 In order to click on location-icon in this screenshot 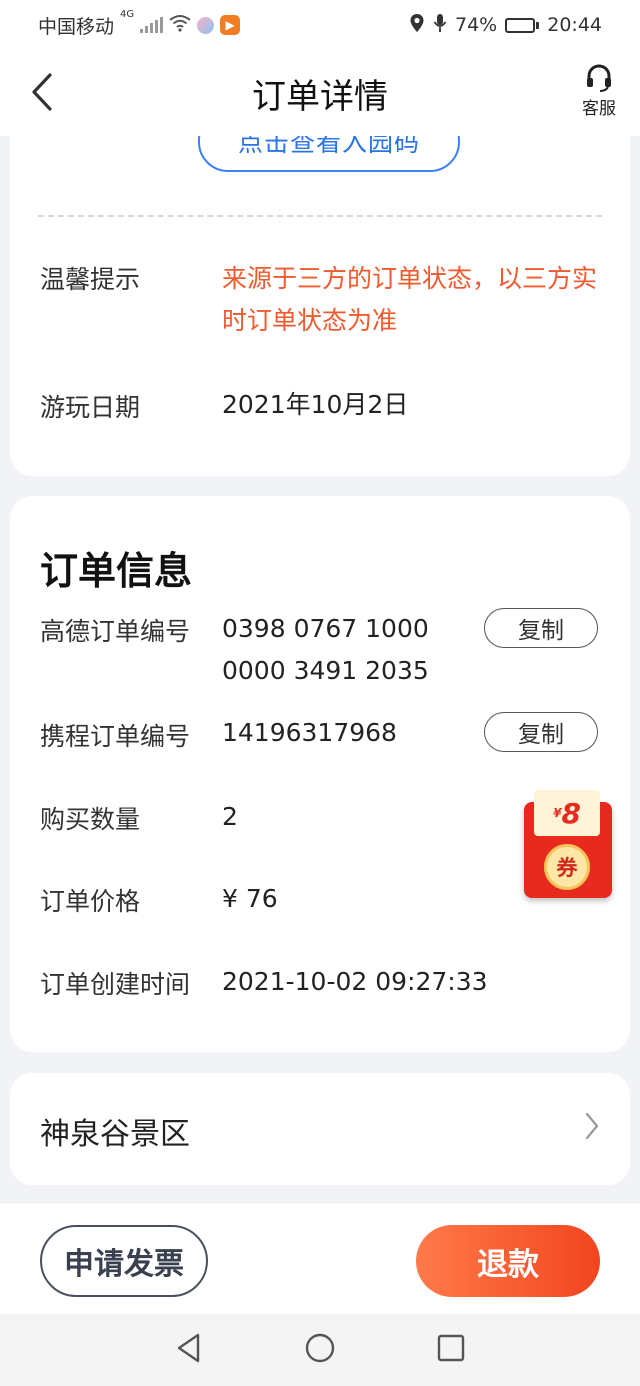, I will do `click(417, 25)`.